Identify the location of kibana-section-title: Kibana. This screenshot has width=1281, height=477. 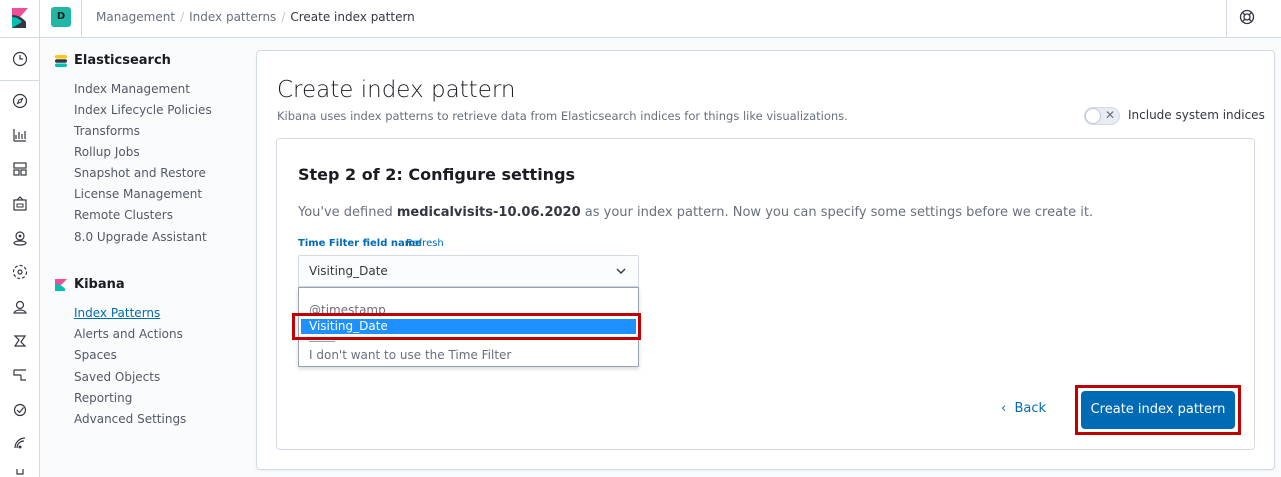
(89, 284).